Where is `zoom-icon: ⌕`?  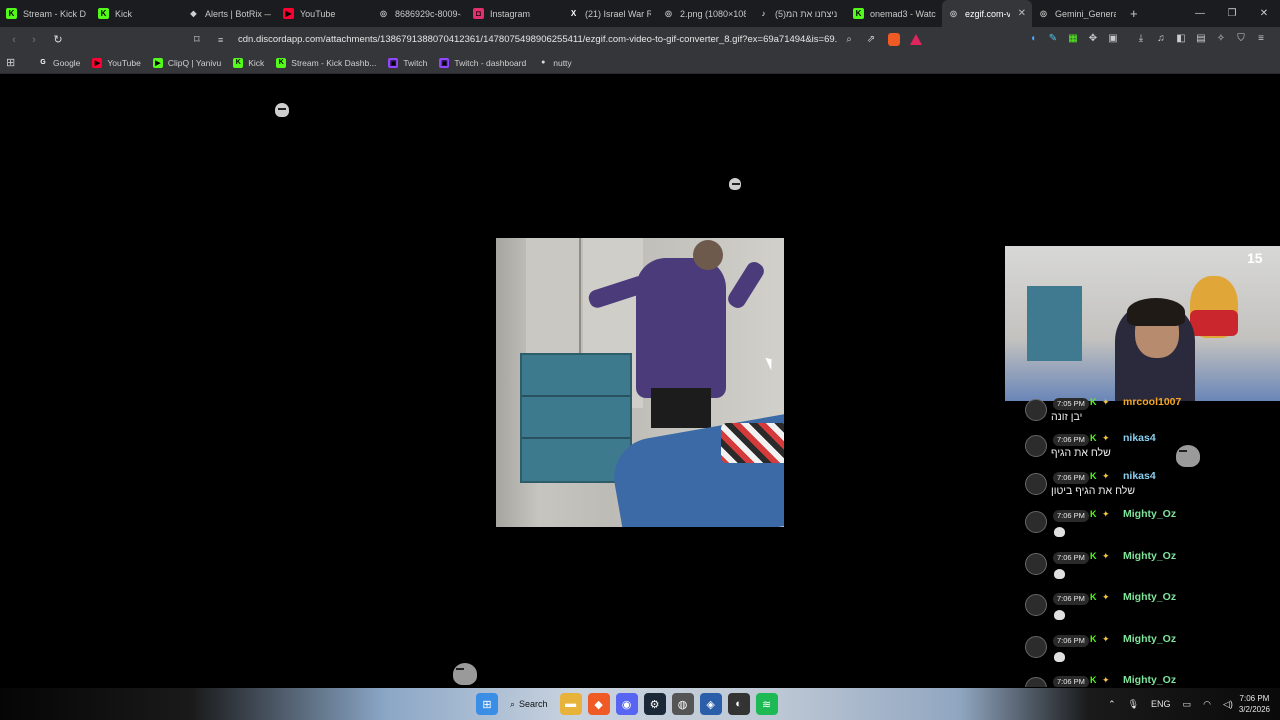 zoom-icon: ⌕ is located at coordinates (849, 39).